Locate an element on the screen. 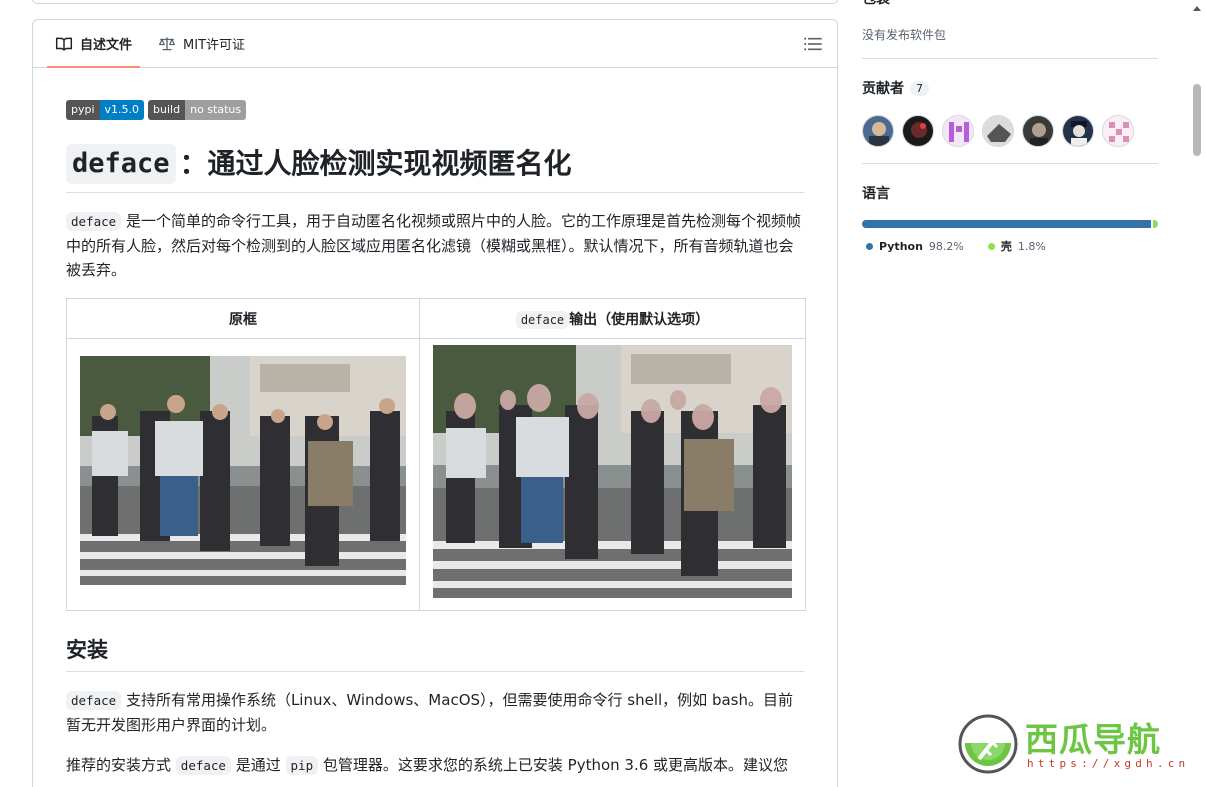 This screenshot has width=1205, height=787. contributors-count-badge: 7 is located at coordinates (919, 88).